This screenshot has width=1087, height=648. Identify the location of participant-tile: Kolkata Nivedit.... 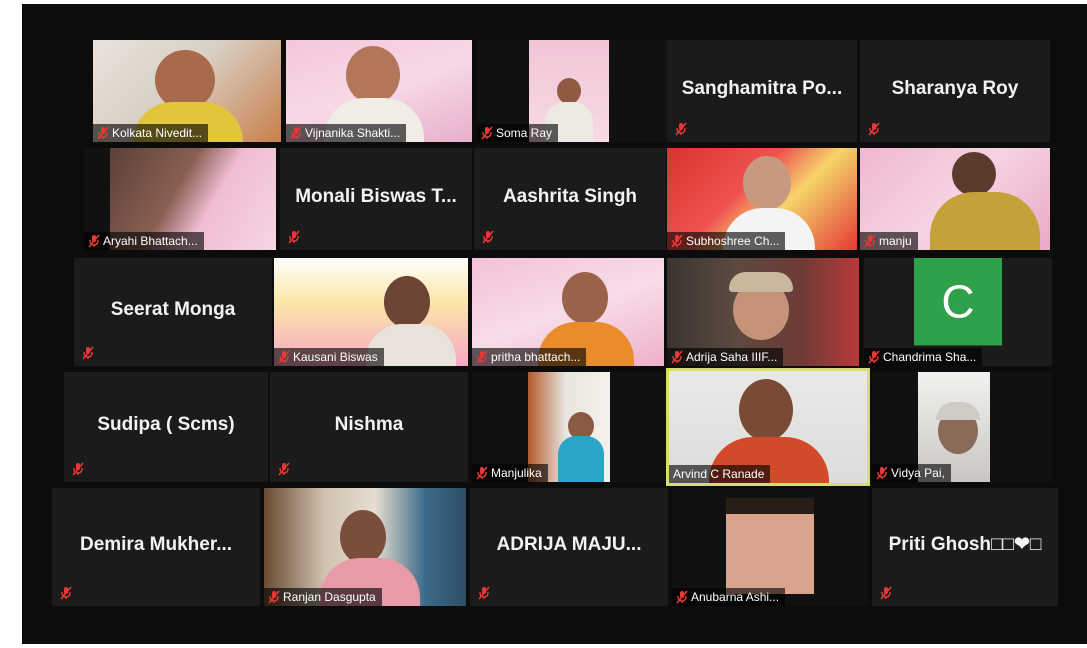
(187, 91).